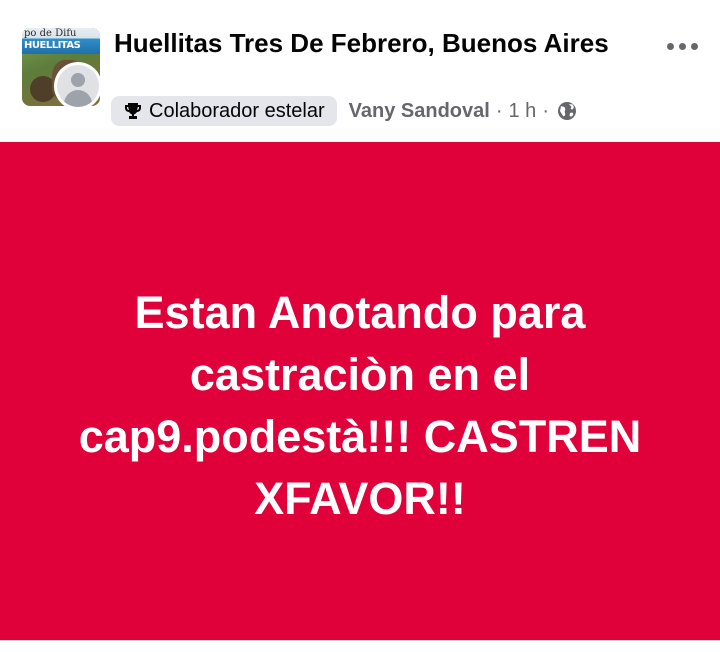 This screenshot has height=652, width=720. I want to click on default-profile-icon, so click(78, 86).